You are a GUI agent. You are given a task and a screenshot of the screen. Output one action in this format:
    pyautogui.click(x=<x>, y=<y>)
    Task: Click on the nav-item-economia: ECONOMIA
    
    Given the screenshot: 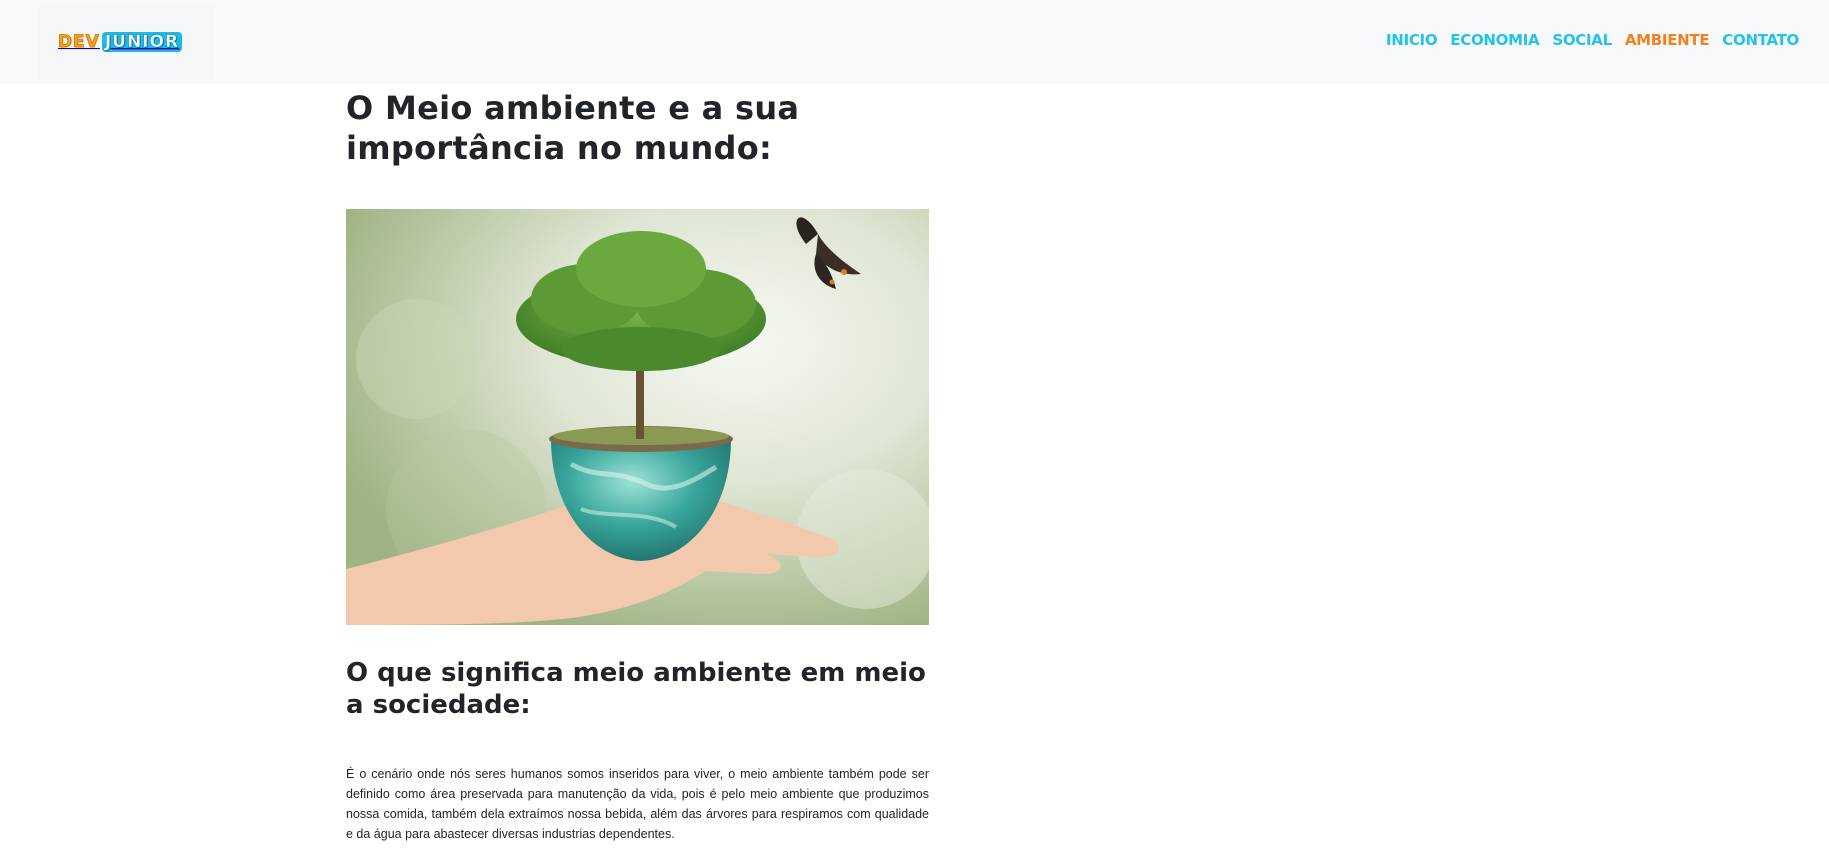 What is the action you would take?
    pyautogui.click(x=1494, y=39)
    